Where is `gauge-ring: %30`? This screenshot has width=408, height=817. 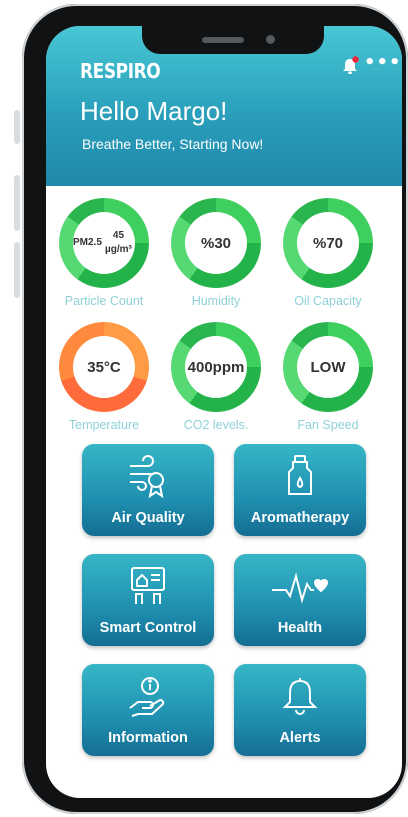
gauge-ring: %30 is located at coordinates (216, 243).